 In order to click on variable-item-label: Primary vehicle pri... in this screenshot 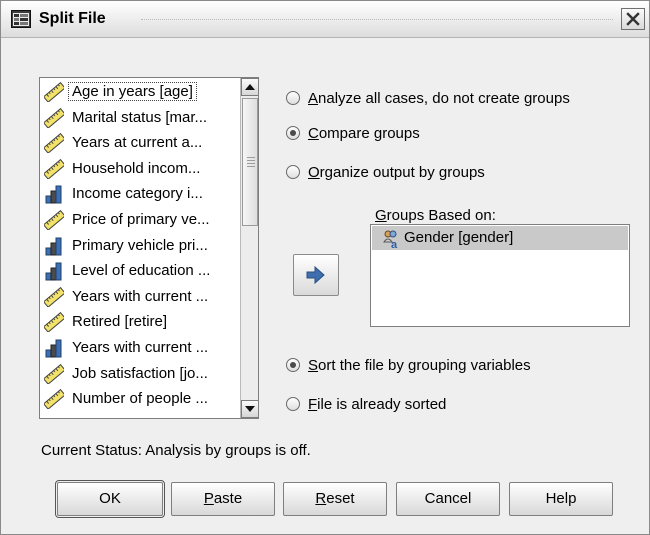, I will do `click(140, 245)`.